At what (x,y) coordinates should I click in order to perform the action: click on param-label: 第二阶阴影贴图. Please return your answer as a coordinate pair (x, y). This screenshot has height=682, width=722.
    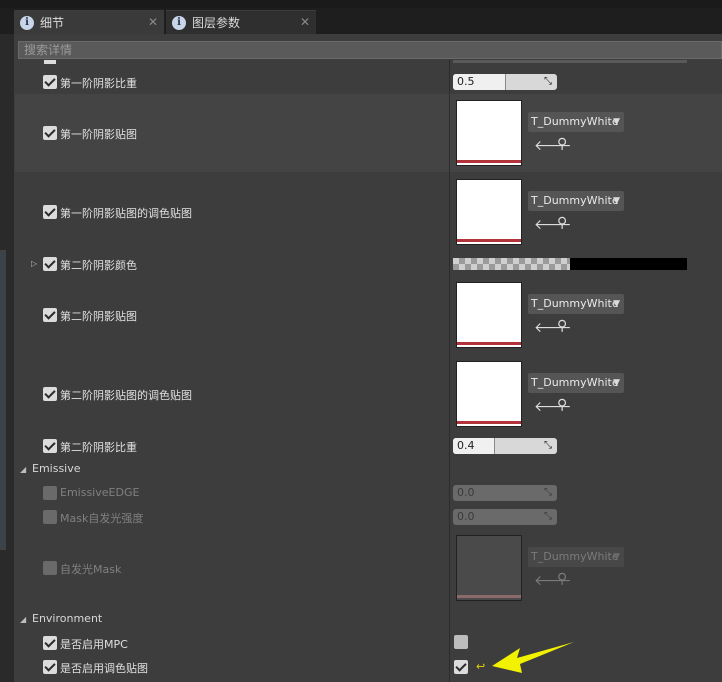
    Looking at the image, I should click on (98, 316).